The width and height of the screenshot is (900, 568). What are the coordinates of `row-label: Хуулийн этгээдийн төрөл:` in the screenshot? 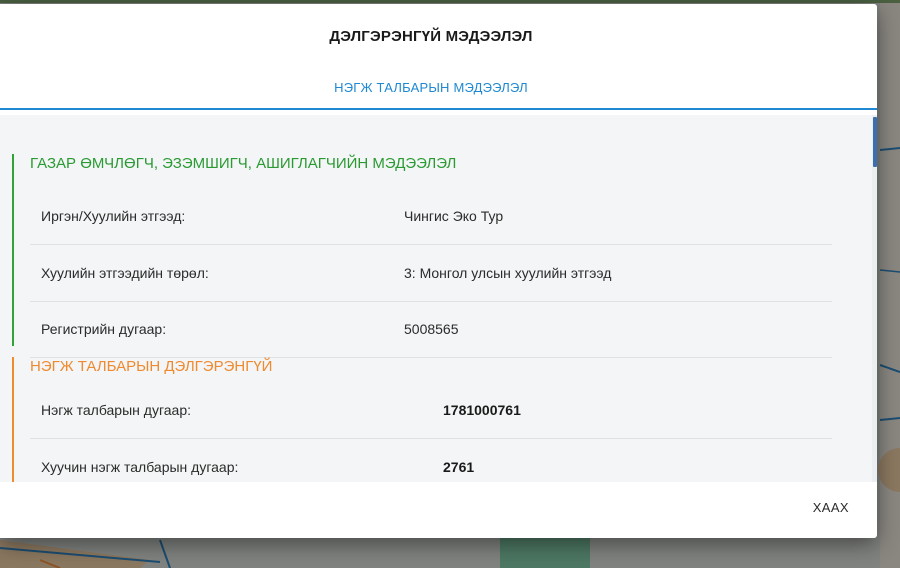 It's located at (125, 273).